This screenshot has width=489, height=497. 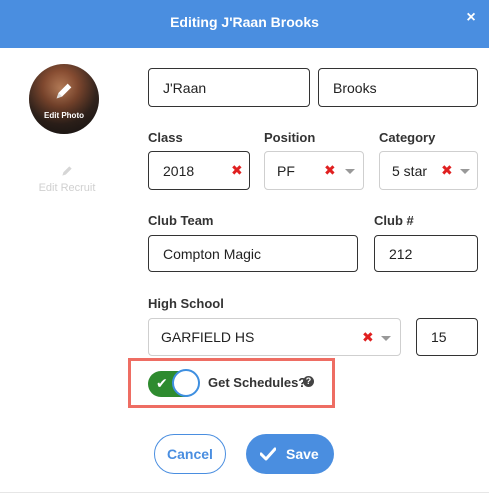 I want to click on cancel-button: Cancel, so click(x=190, y=454).